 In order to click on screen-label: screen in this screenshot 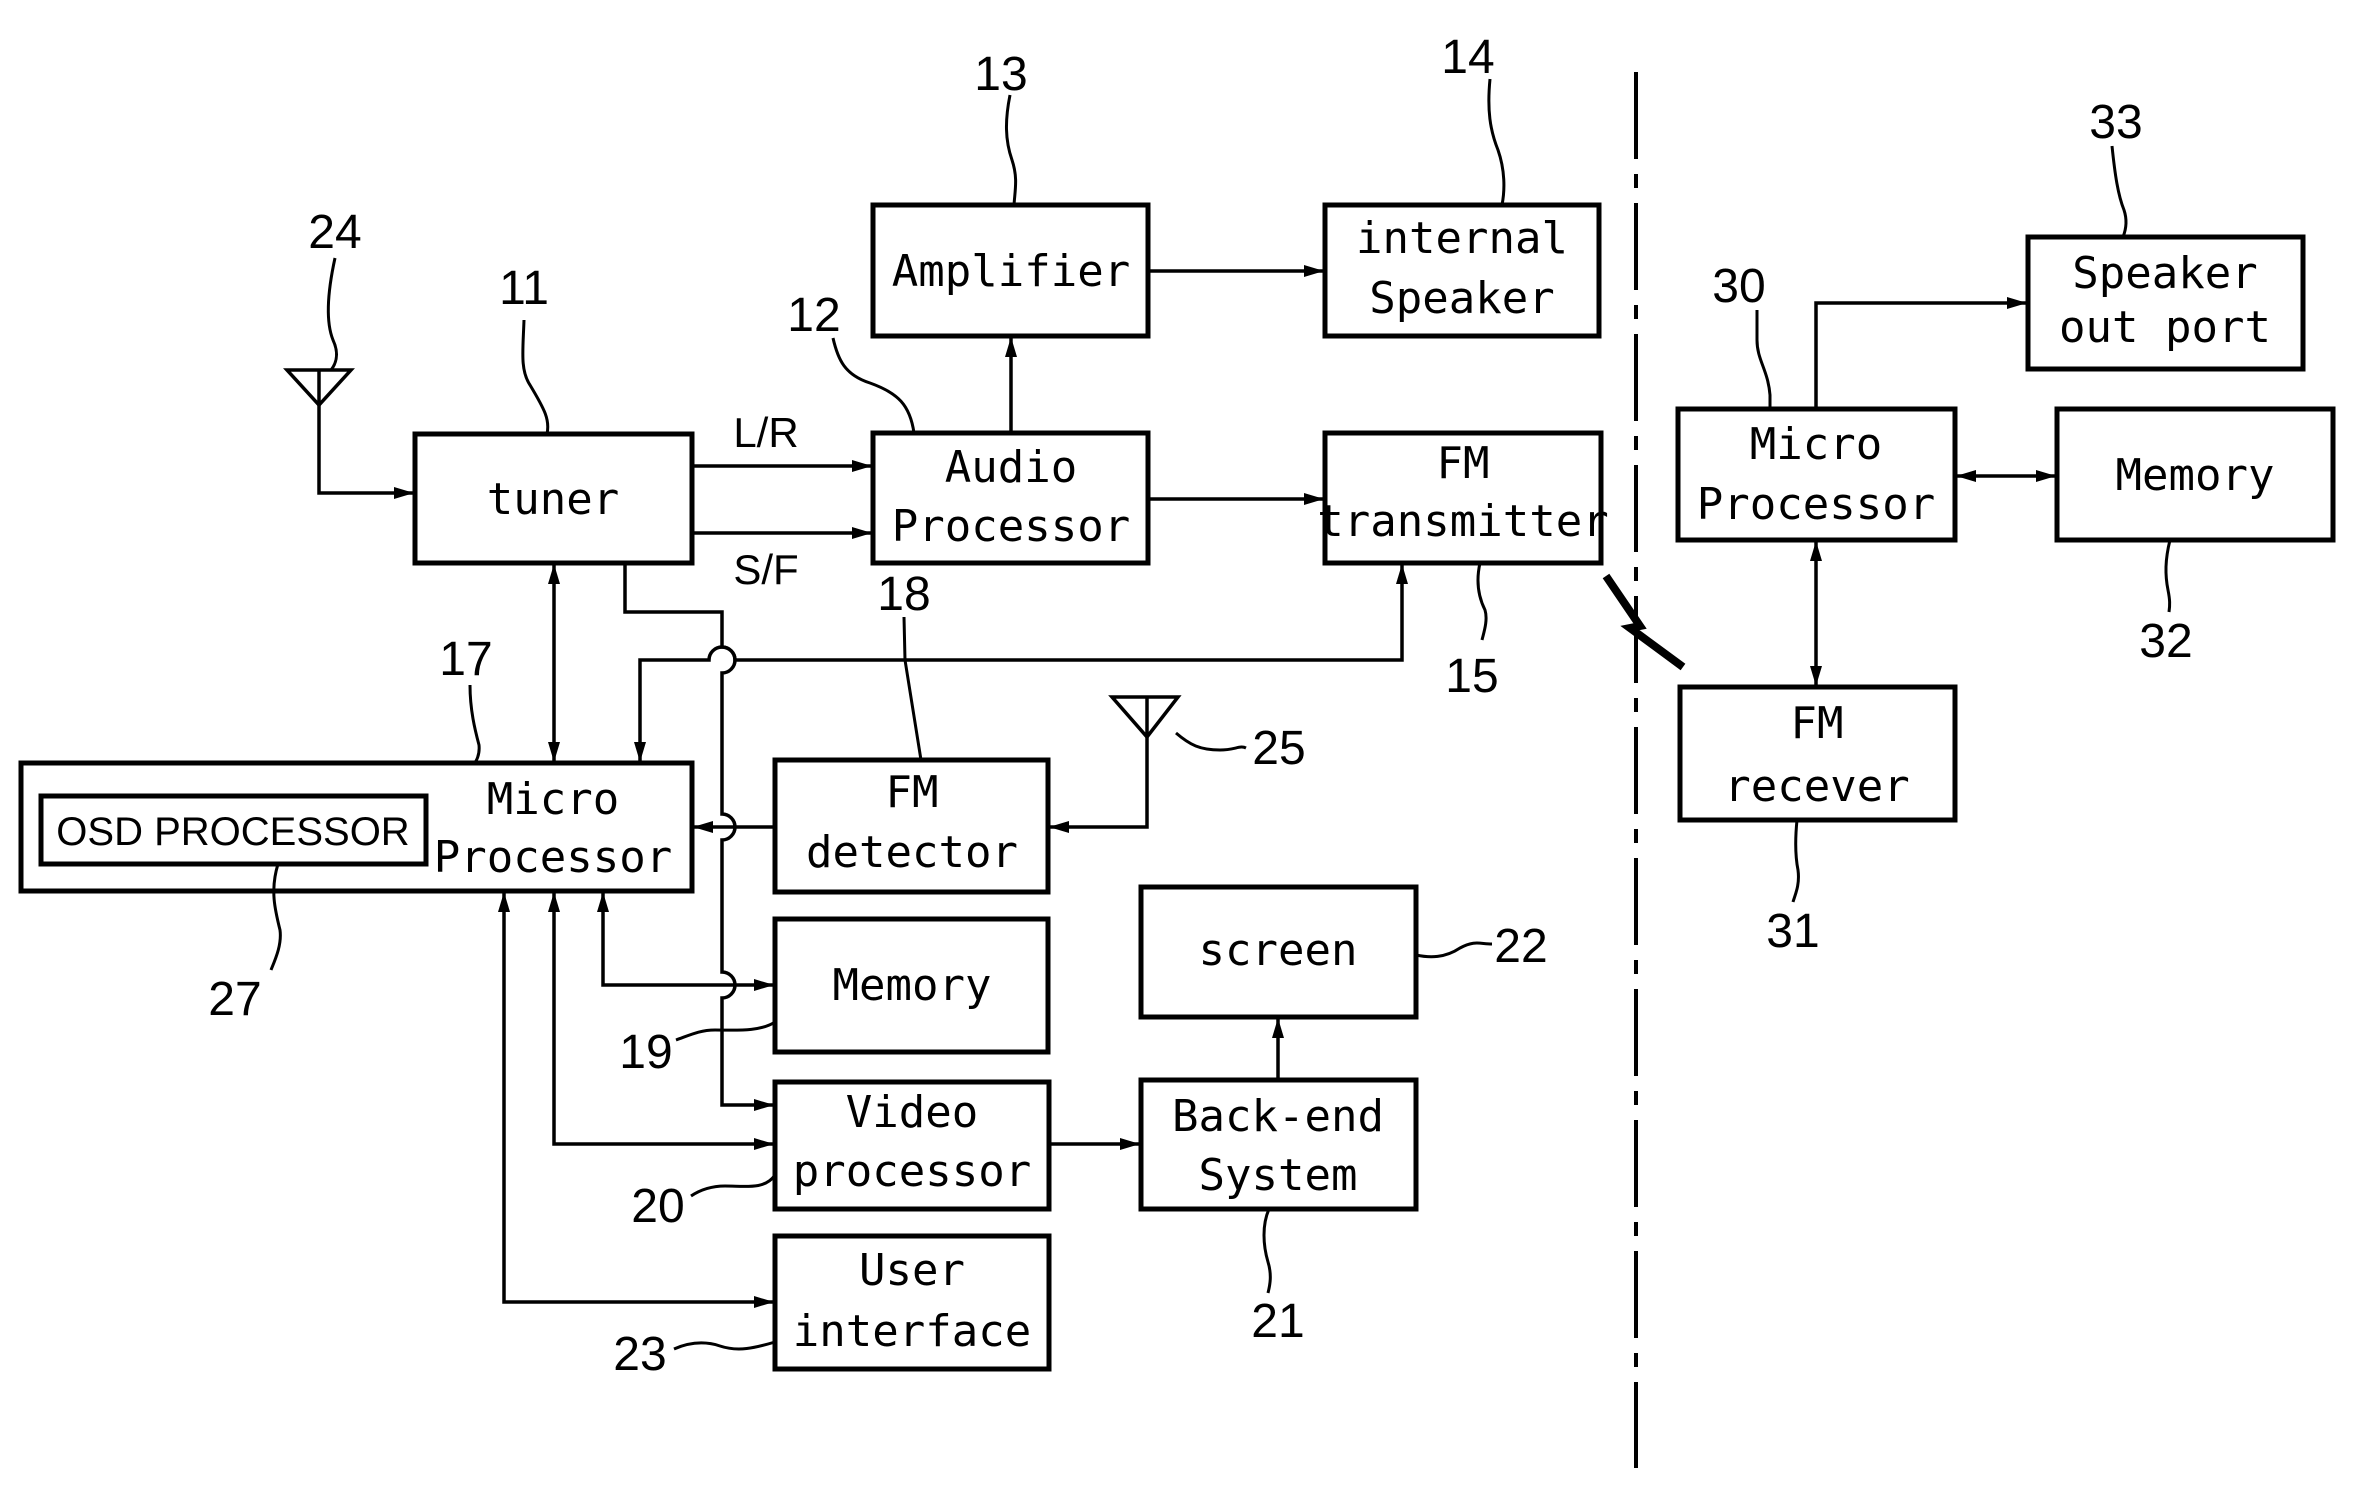, I will do `click(1278, 950)`.